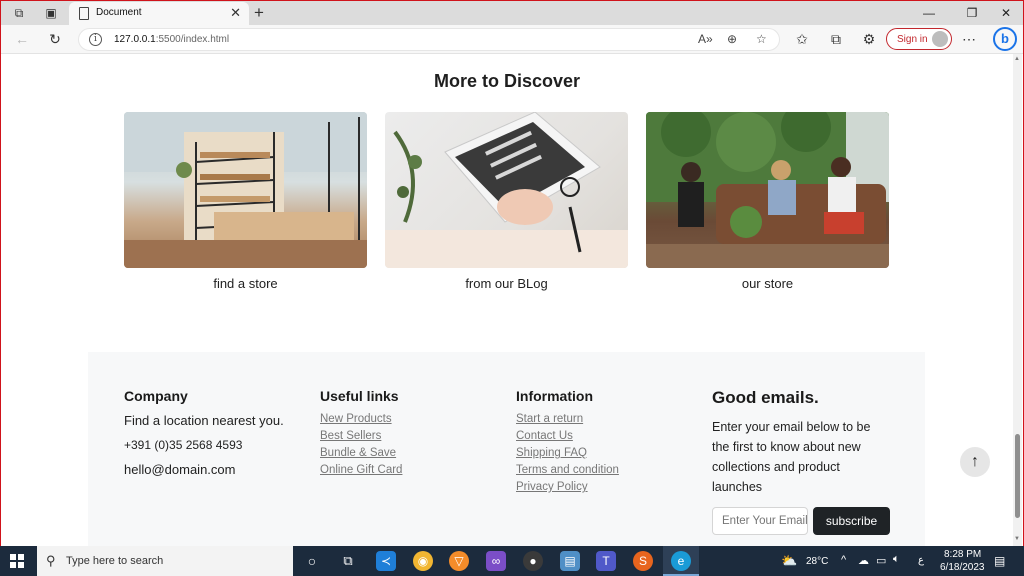 This screenshot has height=576, width=1024. What do you see at coordinates (204, 420) in the screenshot?
I see `company-tagline: Find a location nearest you.` at bounding box center [204, 420].